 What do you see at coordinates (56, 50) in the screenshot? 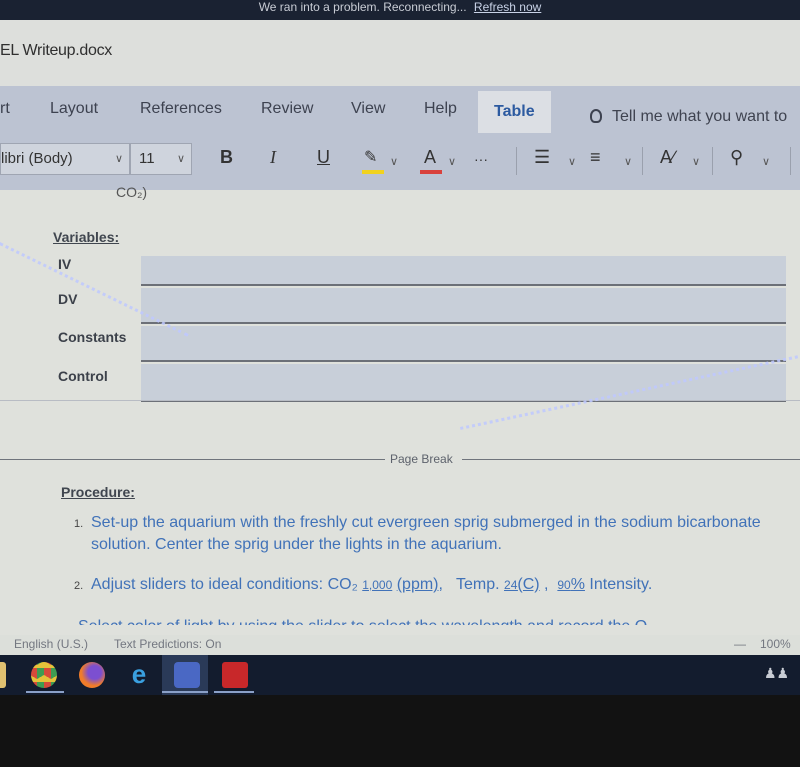
I see `document-title: EL Writeup.docx` at bounding box center [56, 50].